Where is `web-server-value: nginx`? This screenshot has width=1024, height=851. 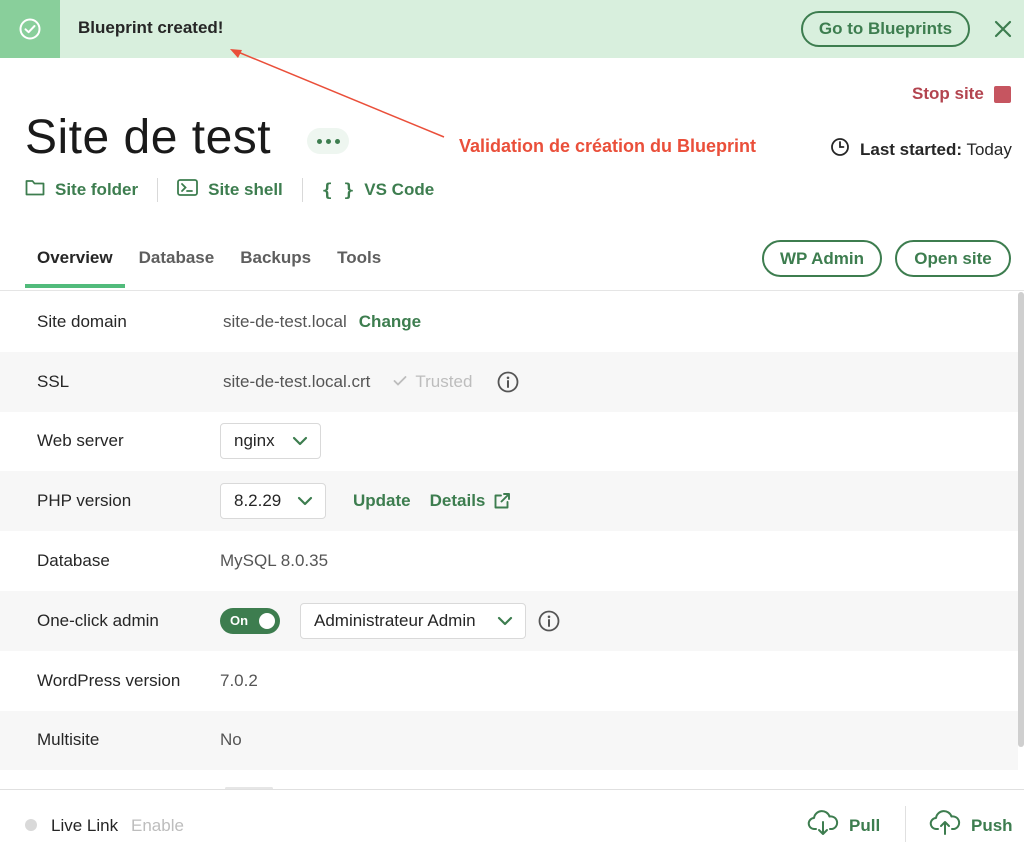 web-server-value: nginx is located at coordinates (254, 441).